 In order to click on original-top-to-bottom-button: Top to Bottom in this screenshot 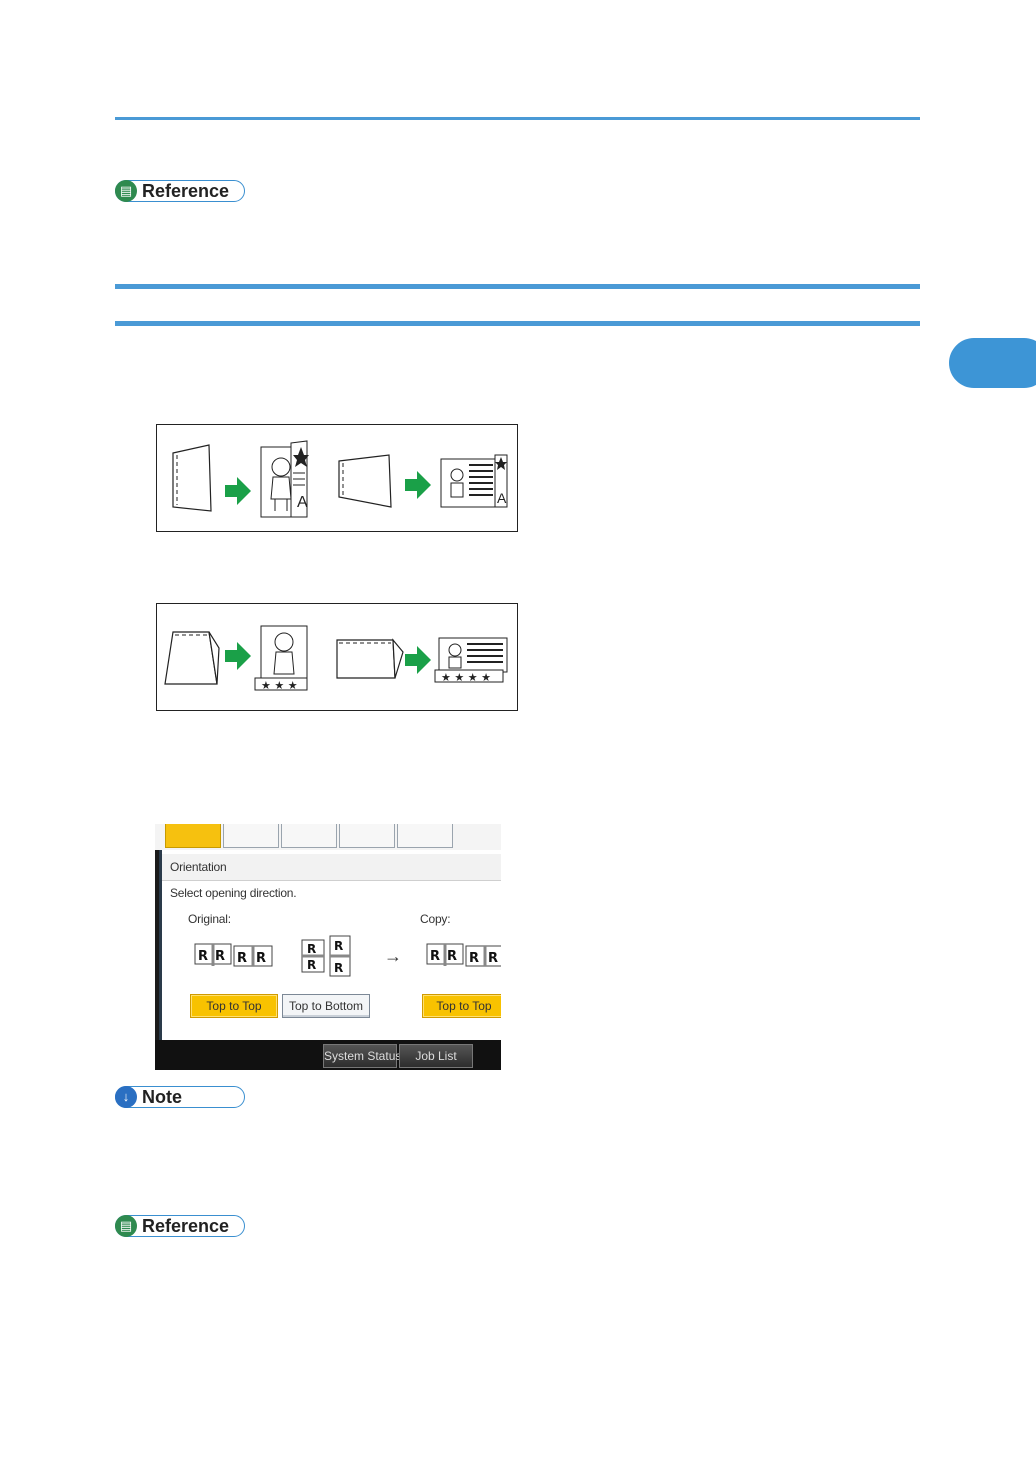, I will do `click(326, 1006)`.